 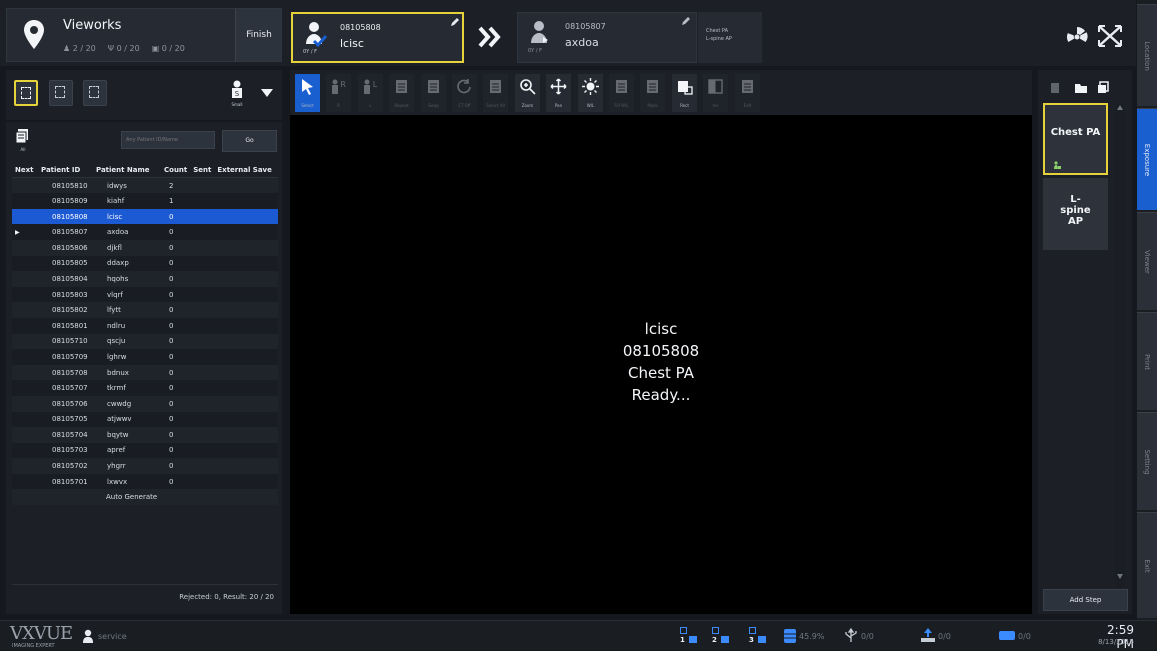 What do you see at coordinates (495, 86) in the screenshot?
I see `select-all-icon` at bounding box center [495, 86].